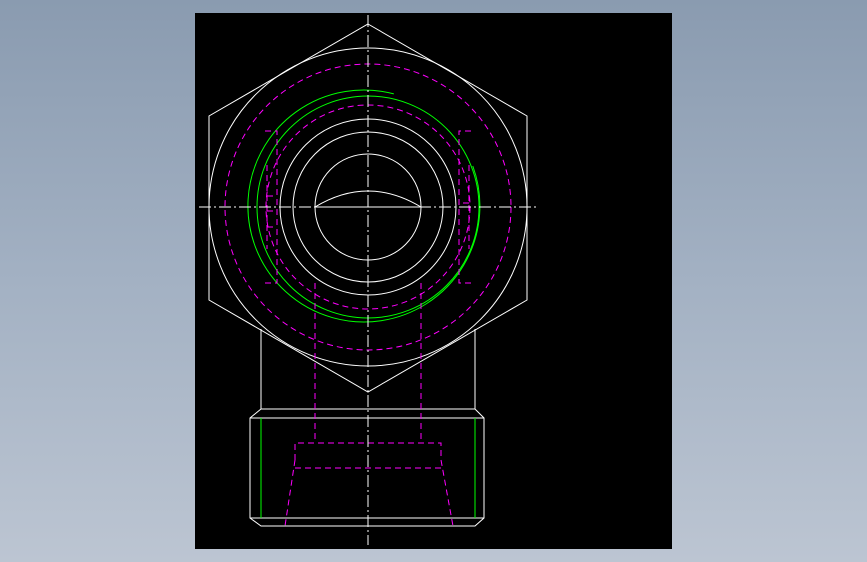 The height and width of the screenshot is (562, 867). I want to click on hidden-port-taper-left, so click(290, 493).